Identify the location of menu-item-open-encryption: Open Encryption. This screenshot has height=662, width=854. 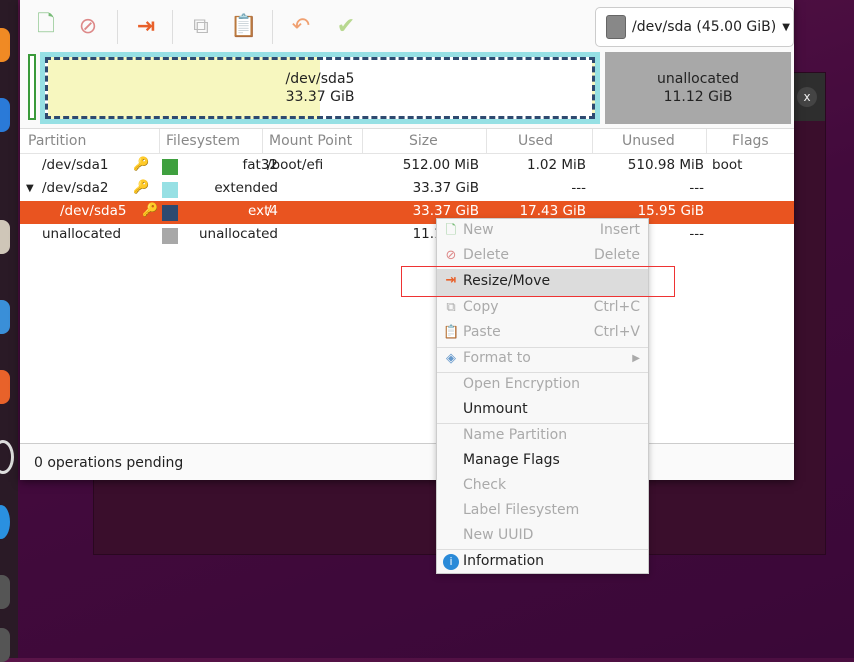
(542, 385).